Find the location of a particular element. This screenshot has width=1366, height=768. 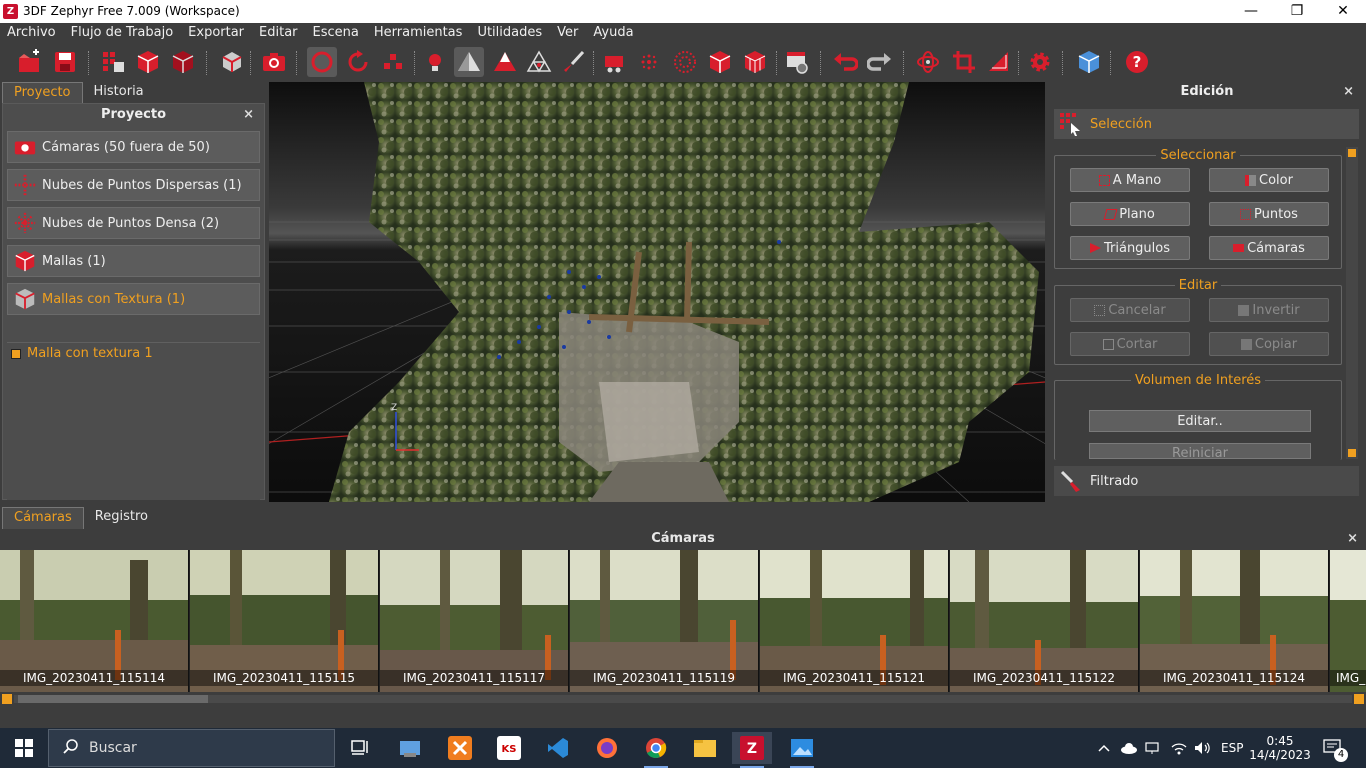

dense-cloud-icon is located at coordinates (183, 62).